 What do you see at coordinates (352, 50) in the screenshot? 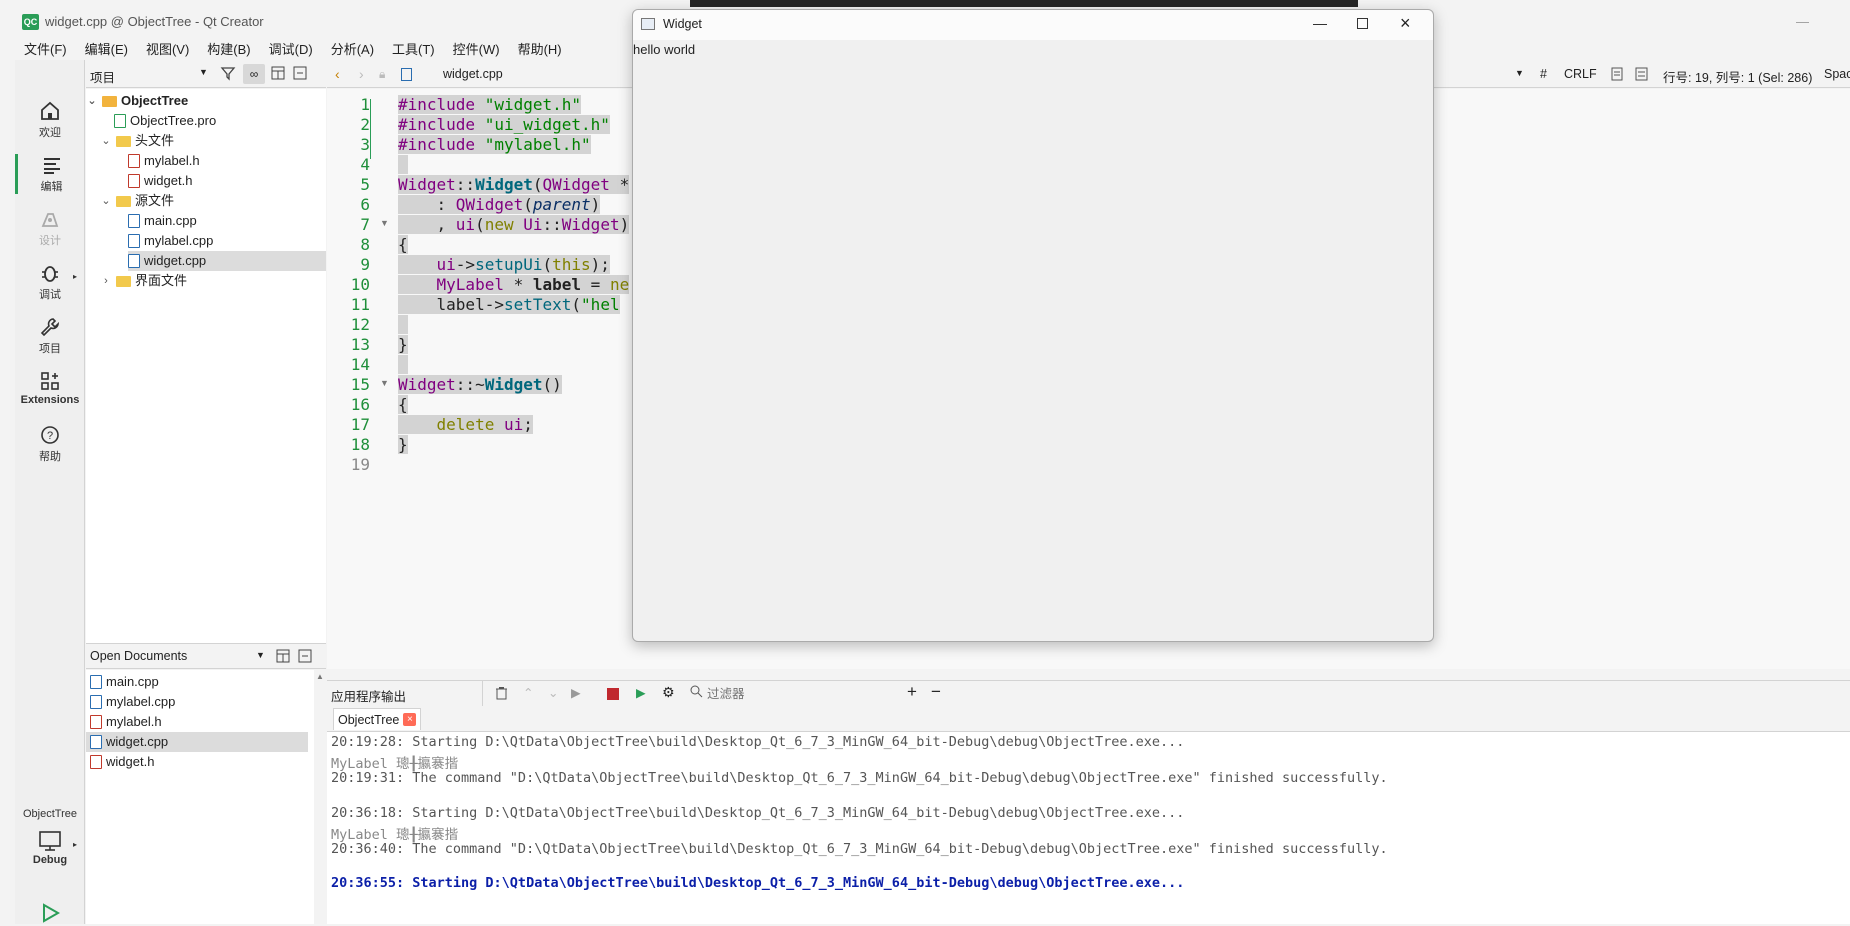
I see `menu-analyze: 分析(A)` at bounding box center [352, 50].